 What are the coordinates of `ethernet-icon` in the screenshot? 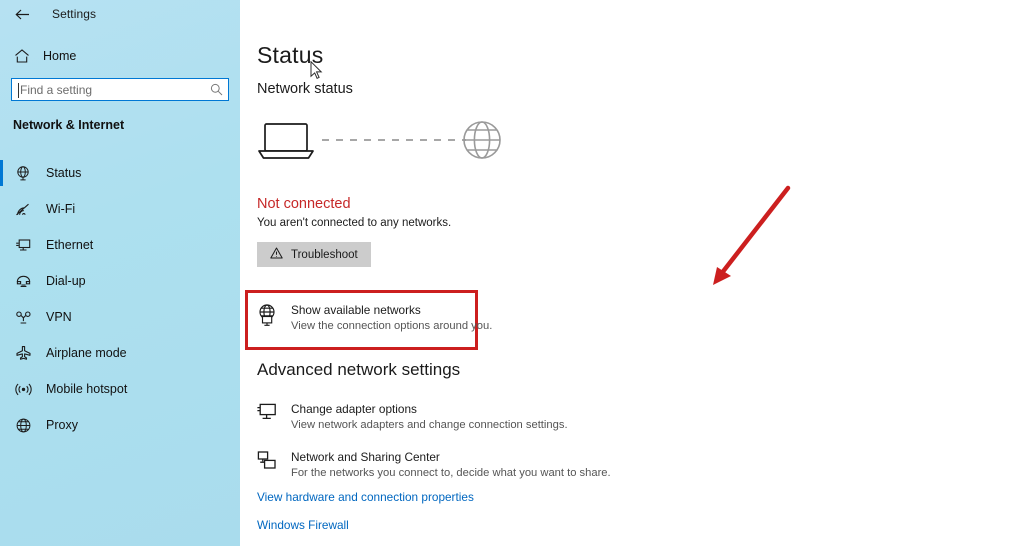 It's located at (23, 245).